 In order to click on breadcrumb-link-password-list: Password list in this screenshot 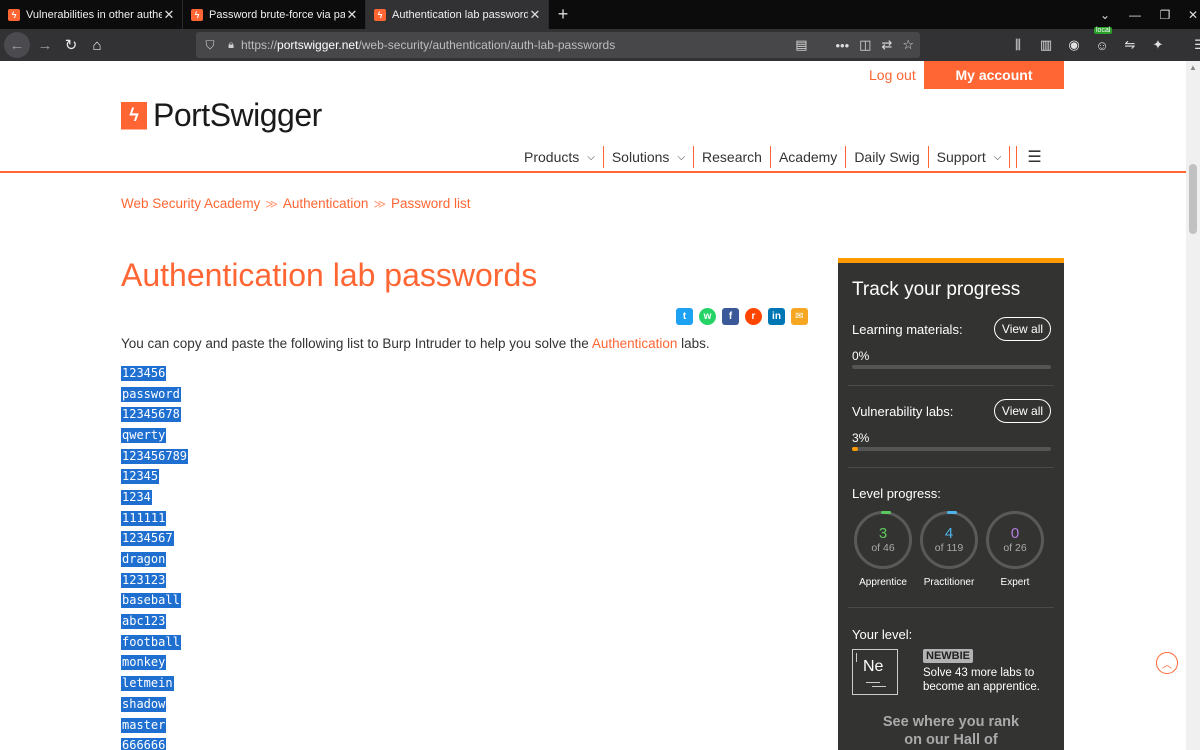, I will do `click(431, 203)`.